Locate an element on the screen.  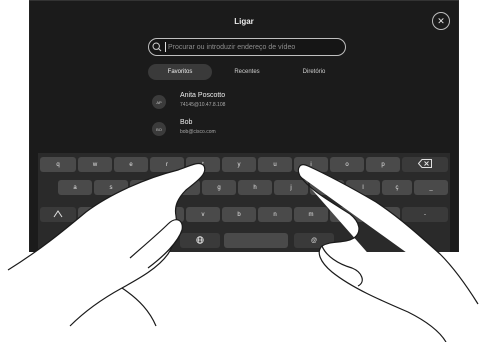
right-hand-thumb is located at coordinates (342, 266).